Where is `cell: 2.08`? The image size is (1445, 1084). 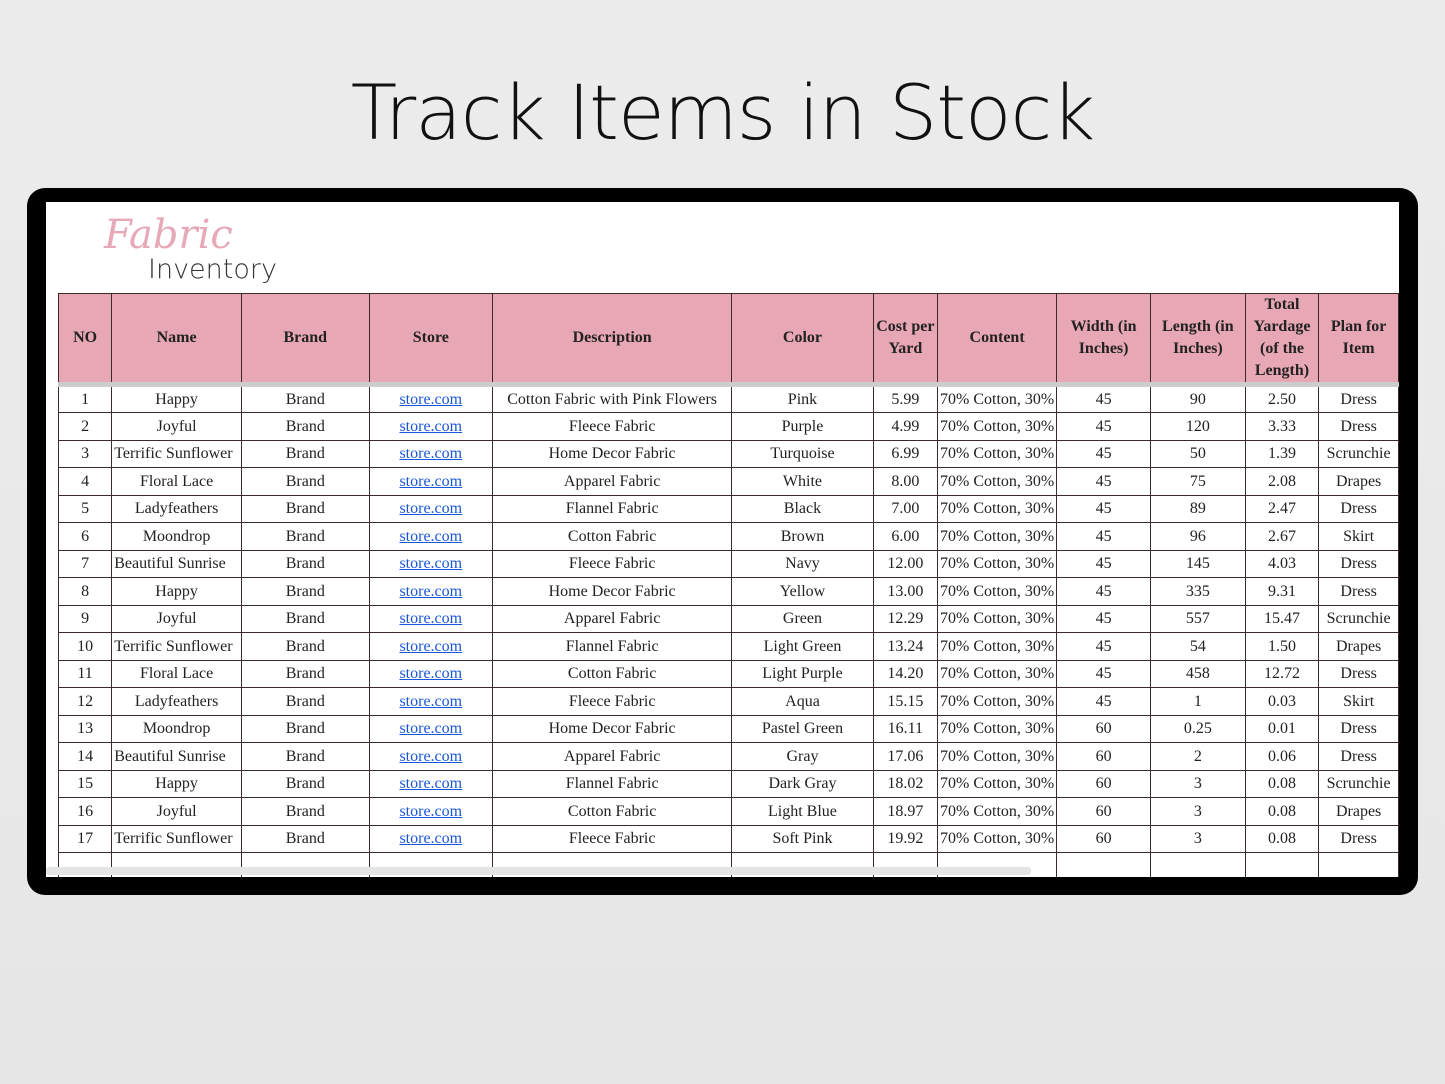
cell: 2.08 is located at coordinates (1282, 481).